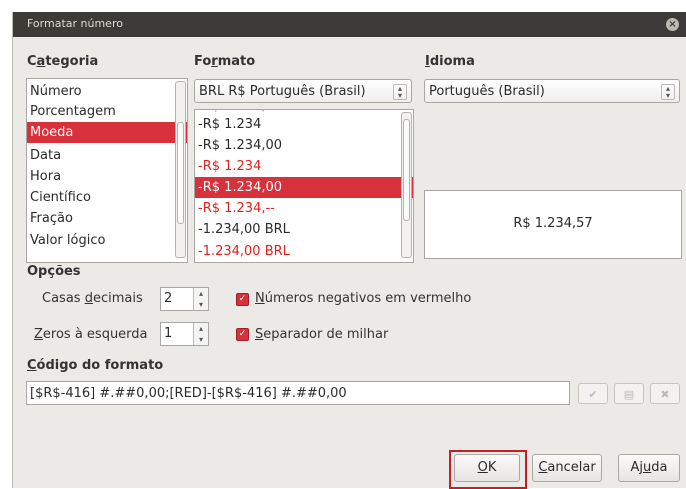 The height and width of the screenshot is (489, 686). I want to click on category-item-porcentagem: Porcentagem, so click(107, 111).